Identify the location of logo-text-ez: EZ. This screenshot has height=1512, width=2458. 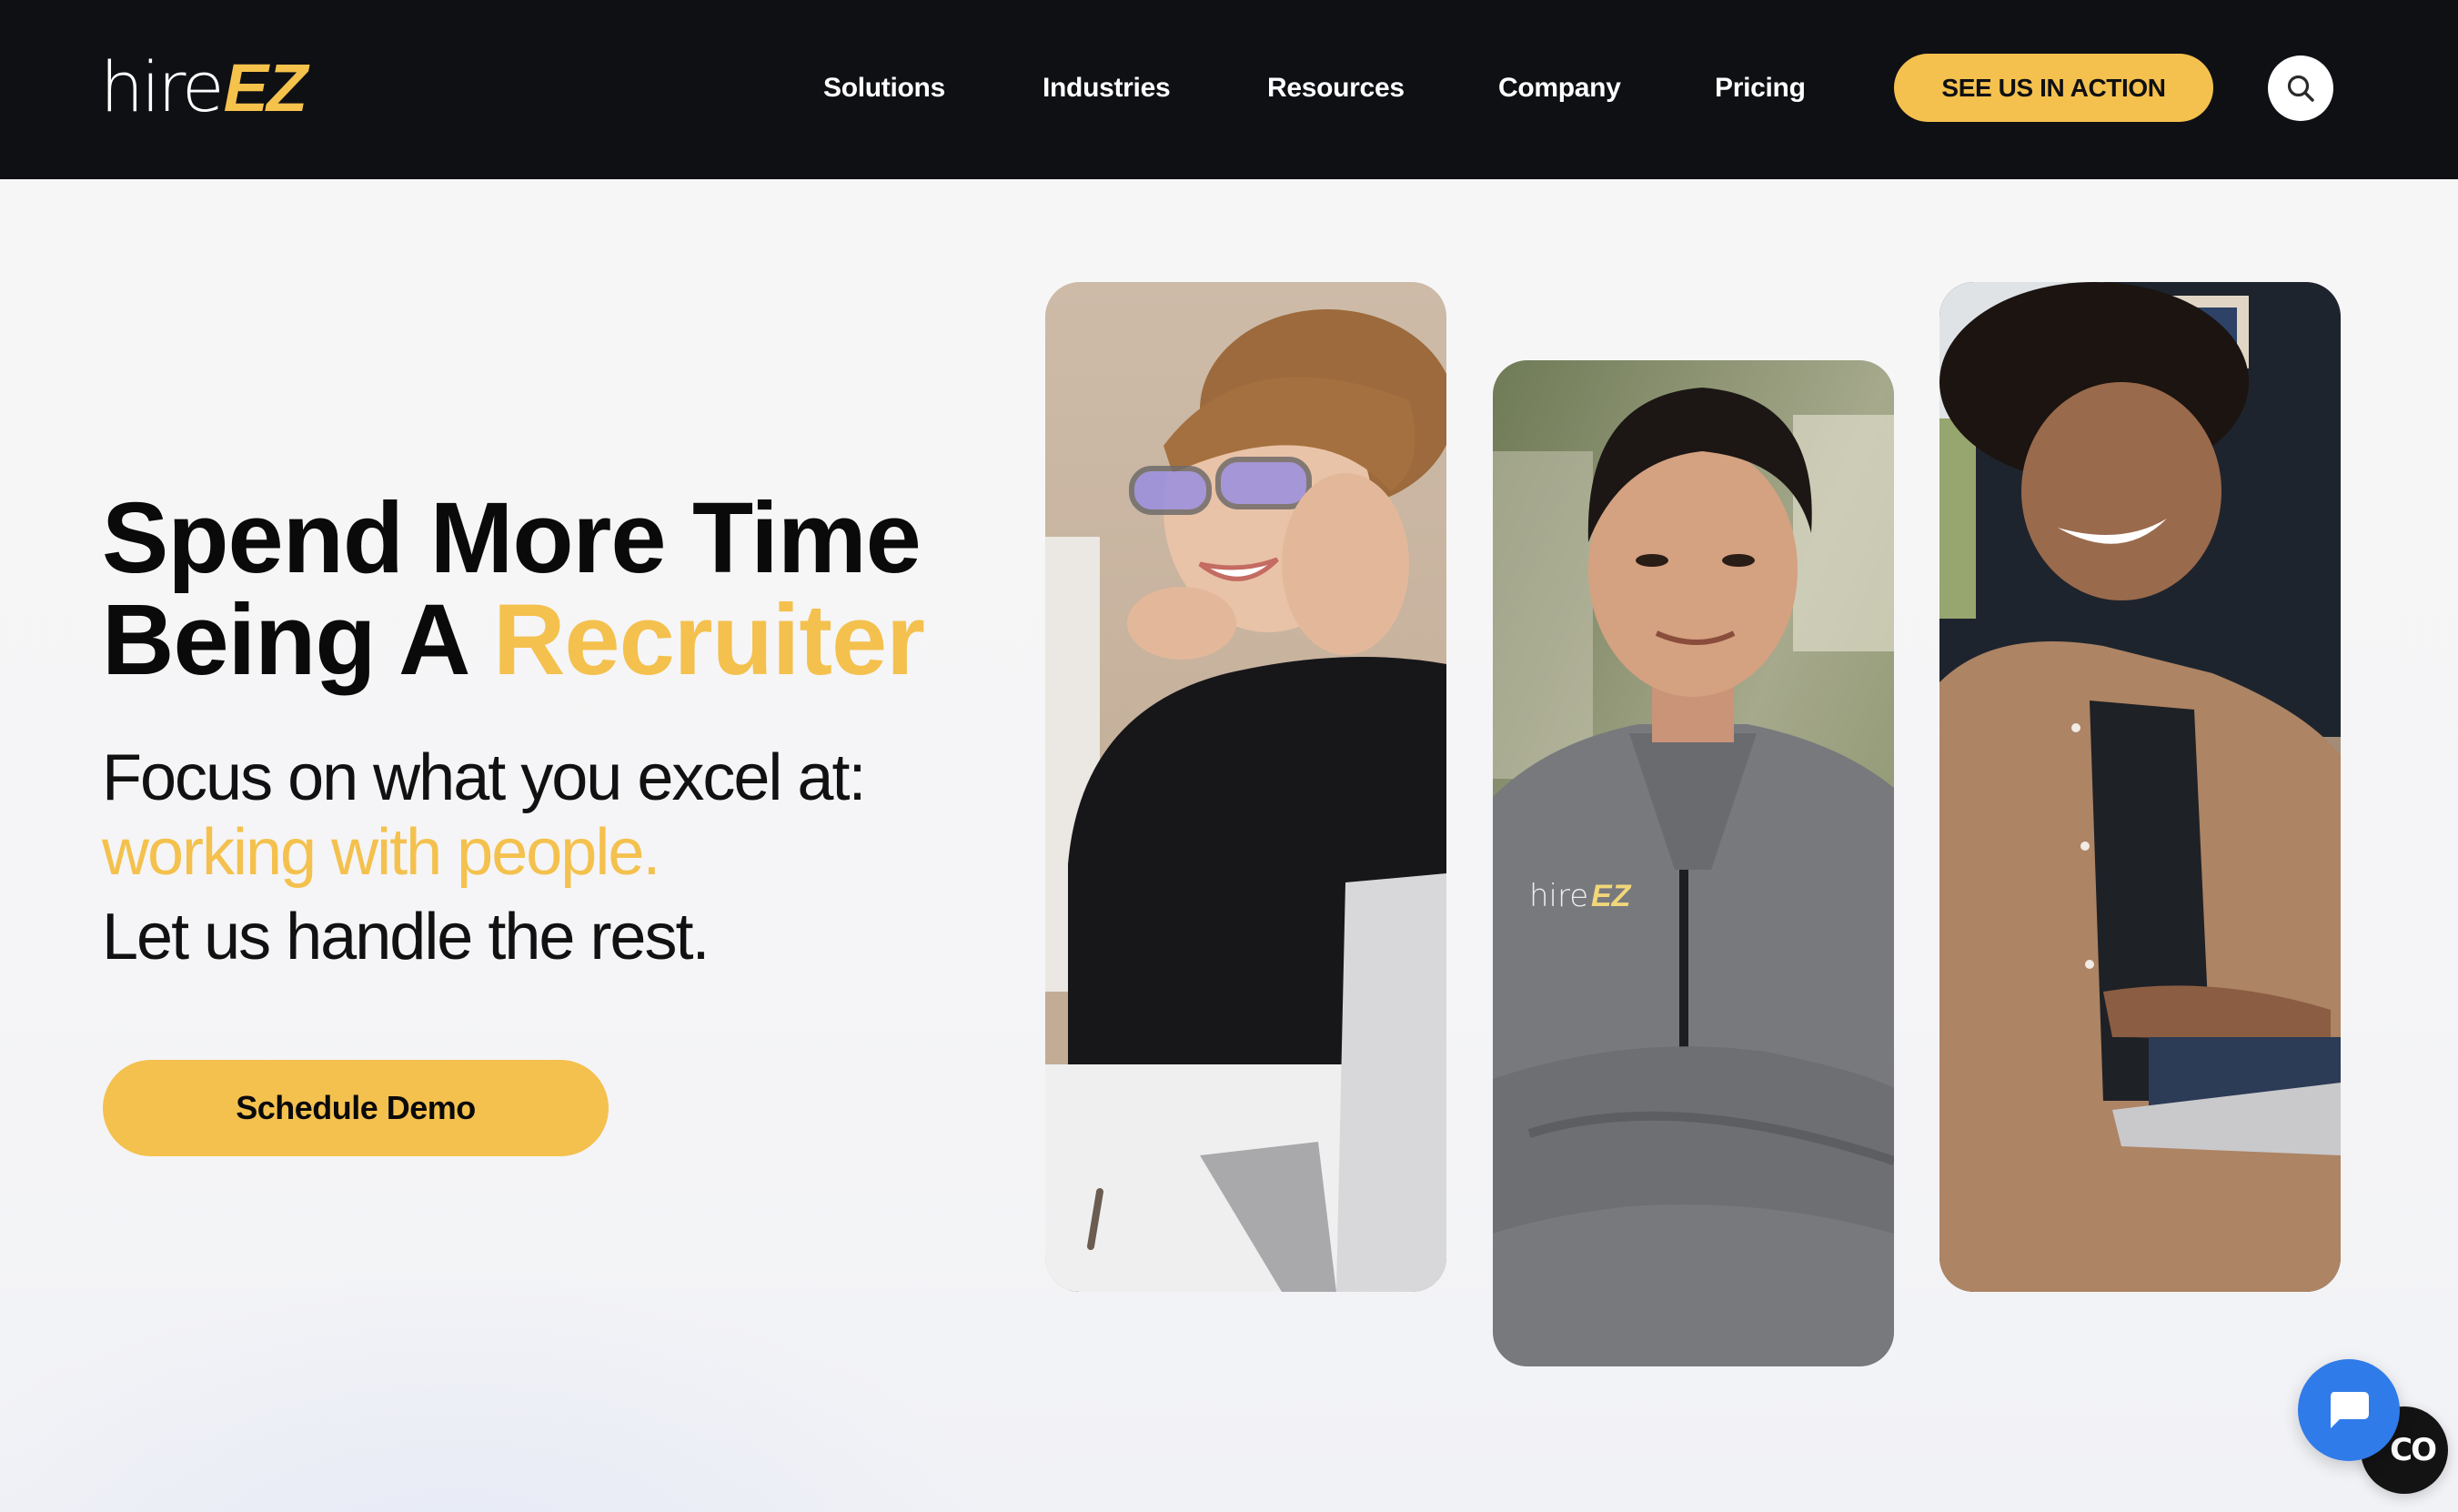
(265, 88).